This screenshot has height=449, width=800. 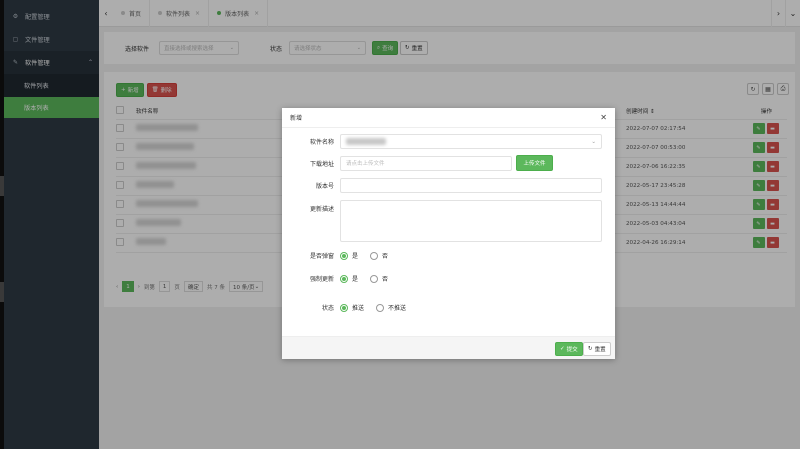 I want to click on button-label: 上传文件, so click(x=534, y=164).